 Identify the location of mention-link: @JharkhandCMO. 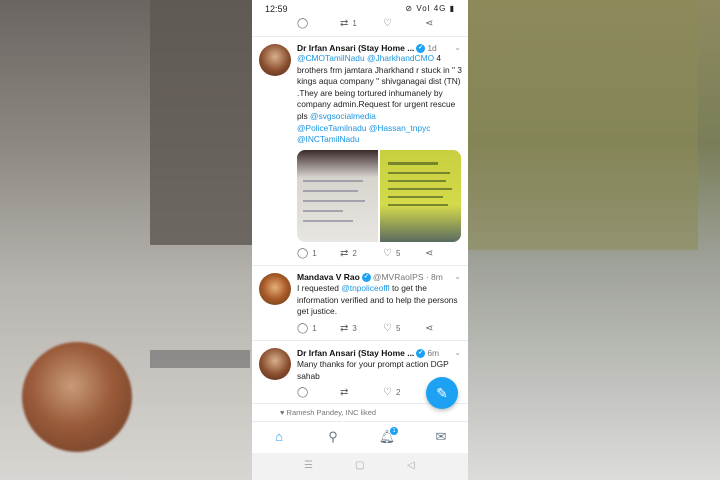
(400, 58).